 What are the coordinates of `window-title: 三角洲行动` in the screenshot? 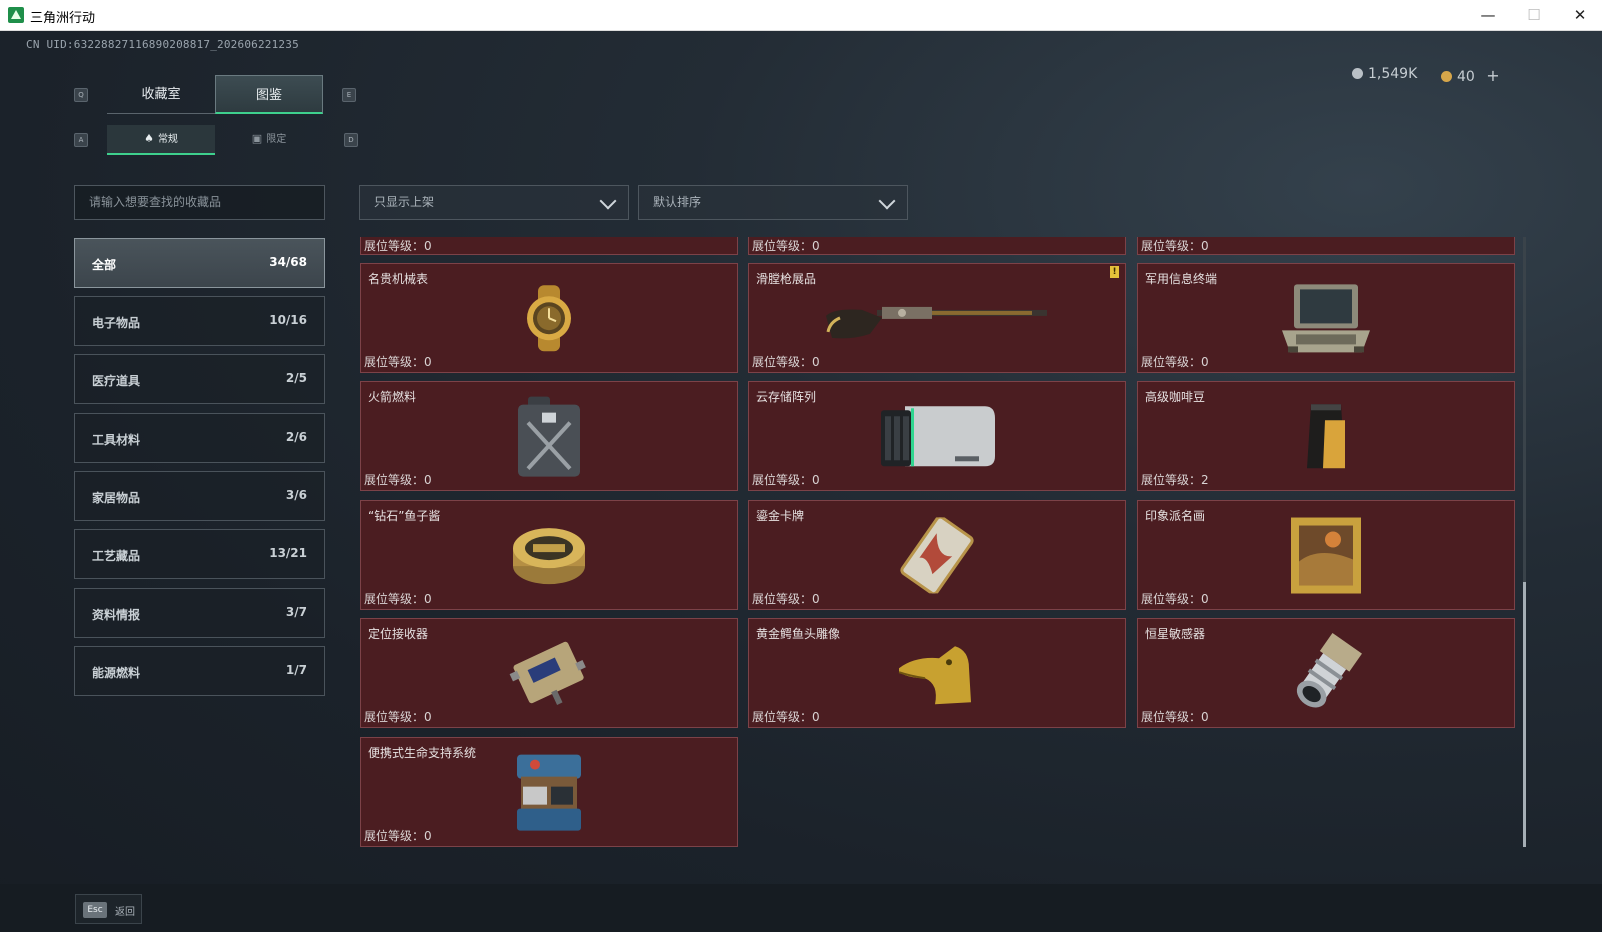 It's located at (63, 18).